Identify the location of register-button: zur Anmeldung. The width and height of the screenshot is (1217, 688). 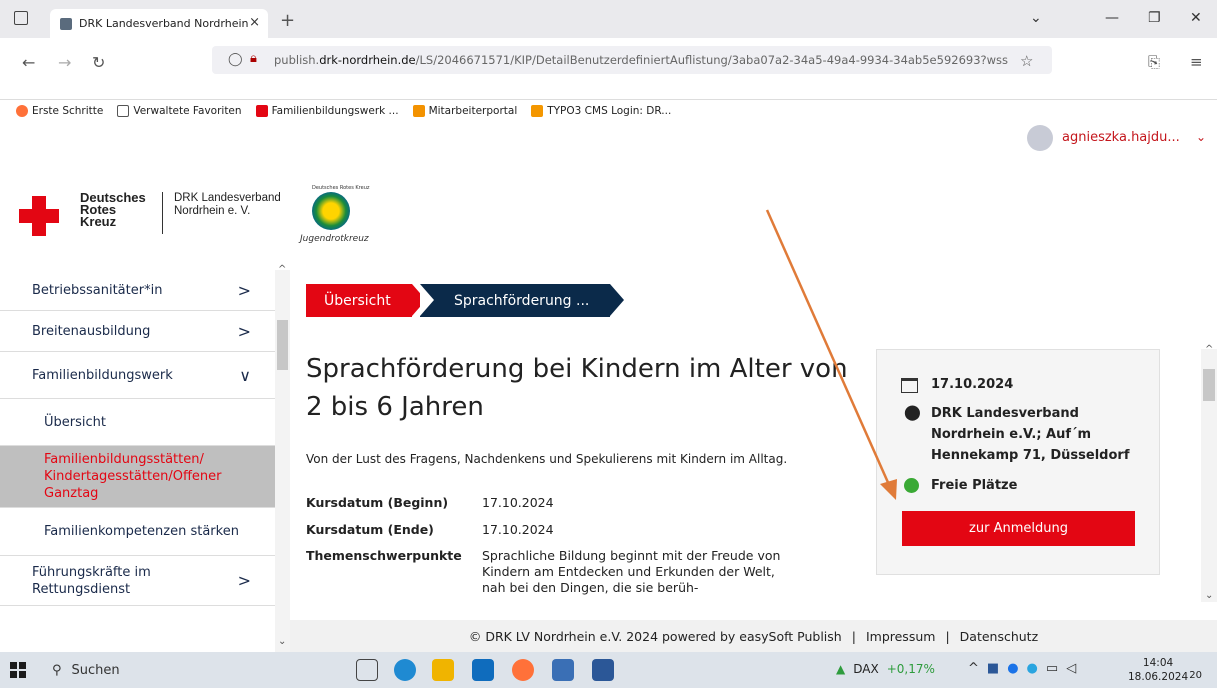
(1018, 528).